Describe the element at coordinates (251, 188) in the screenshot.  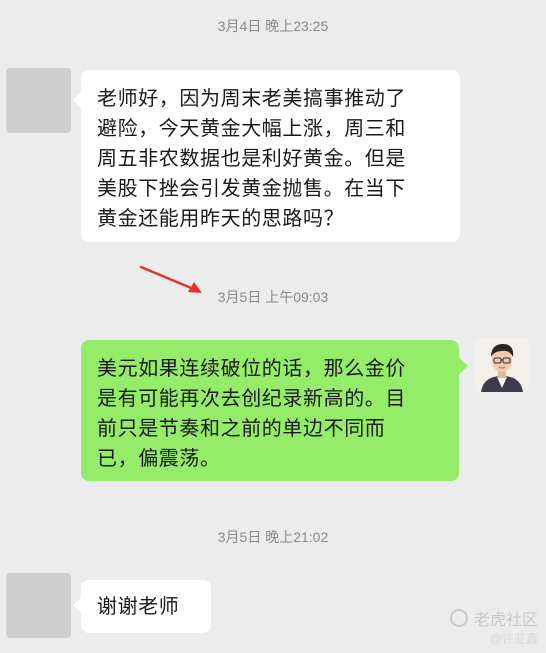
I see `message-line: 美股下挫会引发黄金抛售。在当下` at that location.